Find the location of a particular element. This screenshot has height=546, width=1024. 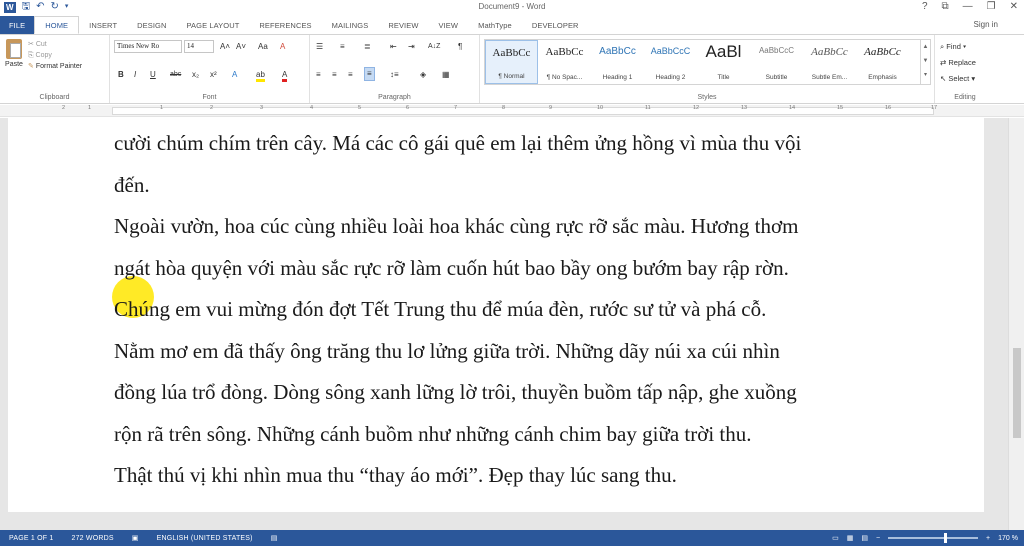

sign-in-link: Sign in is located at coordinates (986, 24).